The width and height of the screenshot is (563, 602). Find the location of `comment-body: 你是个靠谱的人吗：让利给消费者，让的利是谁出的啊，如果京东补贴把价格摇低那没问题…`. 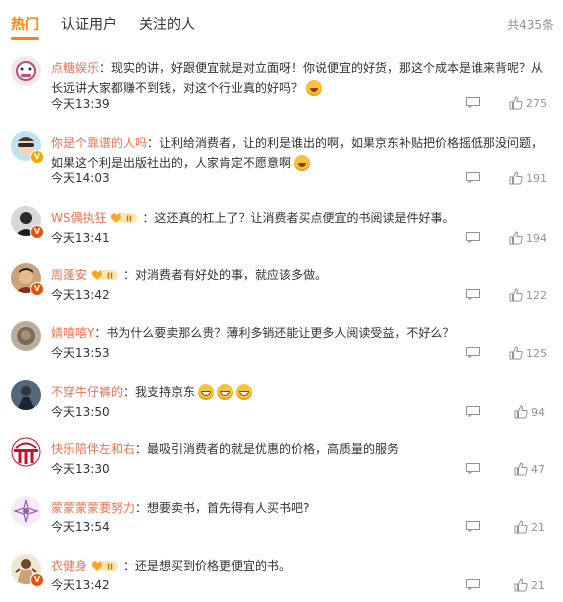

comment-body: 你是个靠谱的人吗：让利给消费者，让的利是谁出的啊，如果京东补贴把价格摇低那没问题… is located at coordinates (300, 153).